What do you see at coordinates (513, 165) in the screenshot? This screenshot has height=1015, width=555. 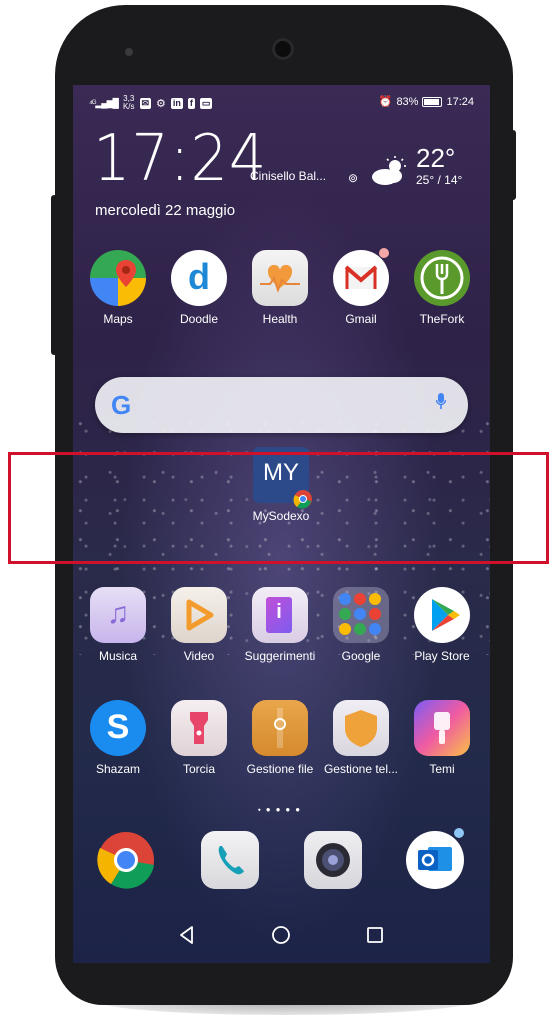 I see `power-button` at bounding box center [513, 165].